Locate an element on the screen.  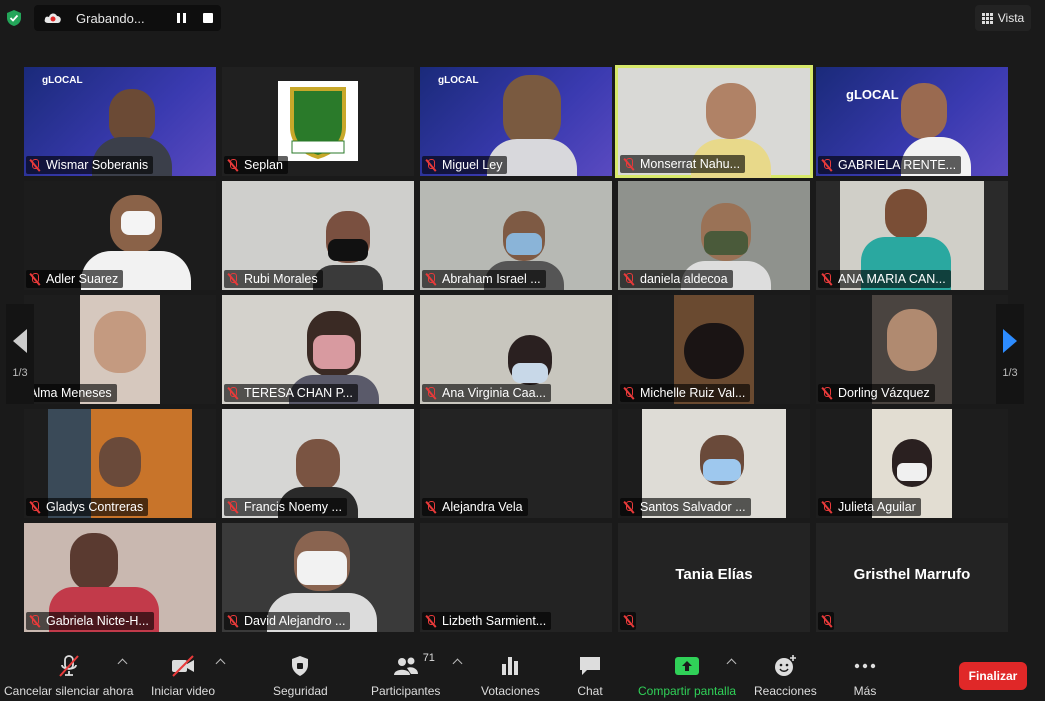
participant-tile: Tania Elías is located at coordinates (714, 577).